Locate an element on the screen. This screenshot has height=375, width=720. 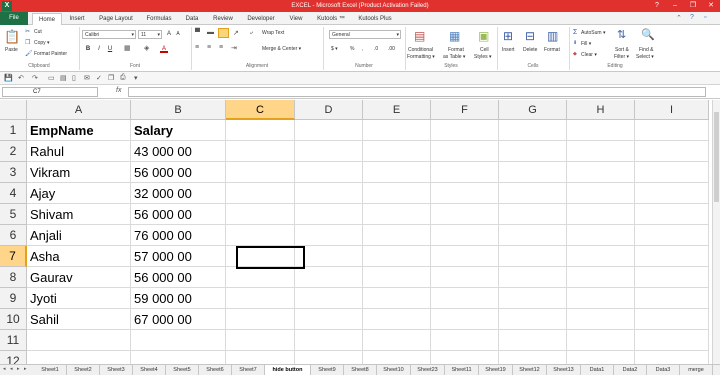
formula-input is located at coordinates (417, 92).